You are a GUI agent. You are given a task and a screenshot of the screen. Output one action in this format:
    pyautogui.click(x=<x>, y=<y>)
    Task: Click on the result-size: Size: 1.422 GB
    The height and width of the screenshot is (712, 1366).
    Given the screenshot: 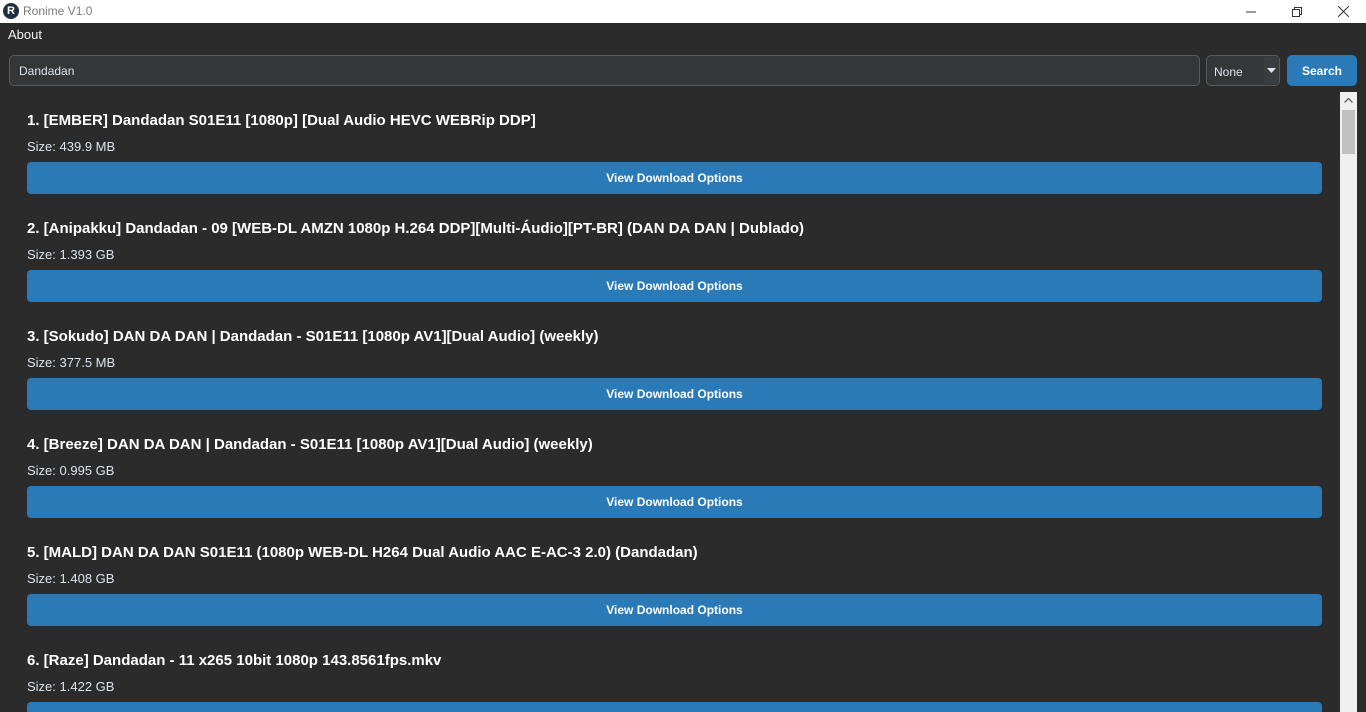 What is the action you would take?
    pyautogui.click(x=71, y=686)
    